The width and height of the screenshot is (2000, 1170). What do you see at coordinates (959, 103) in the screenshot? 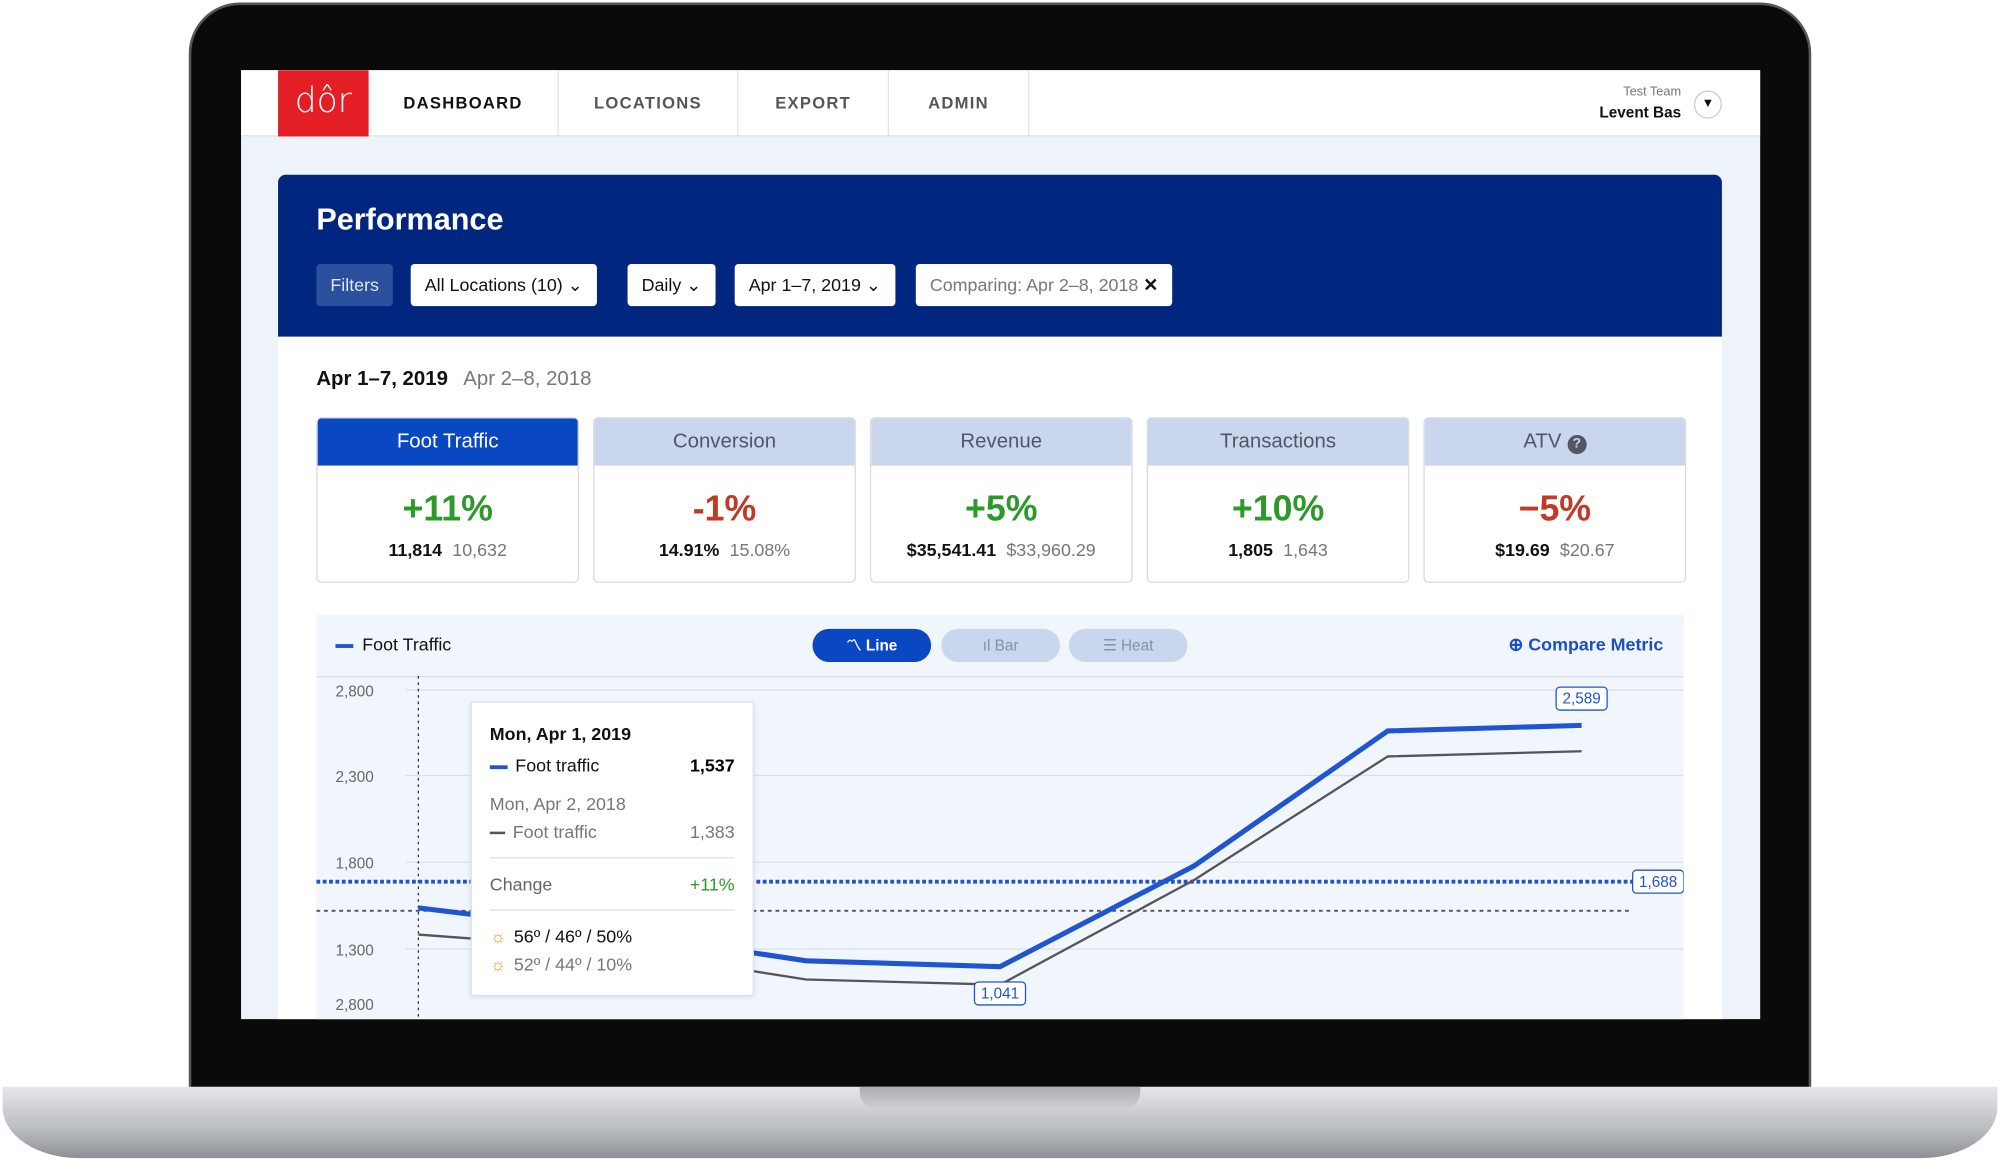
I see `tab-admin: ADMIN` at bounding box center [959, 103].